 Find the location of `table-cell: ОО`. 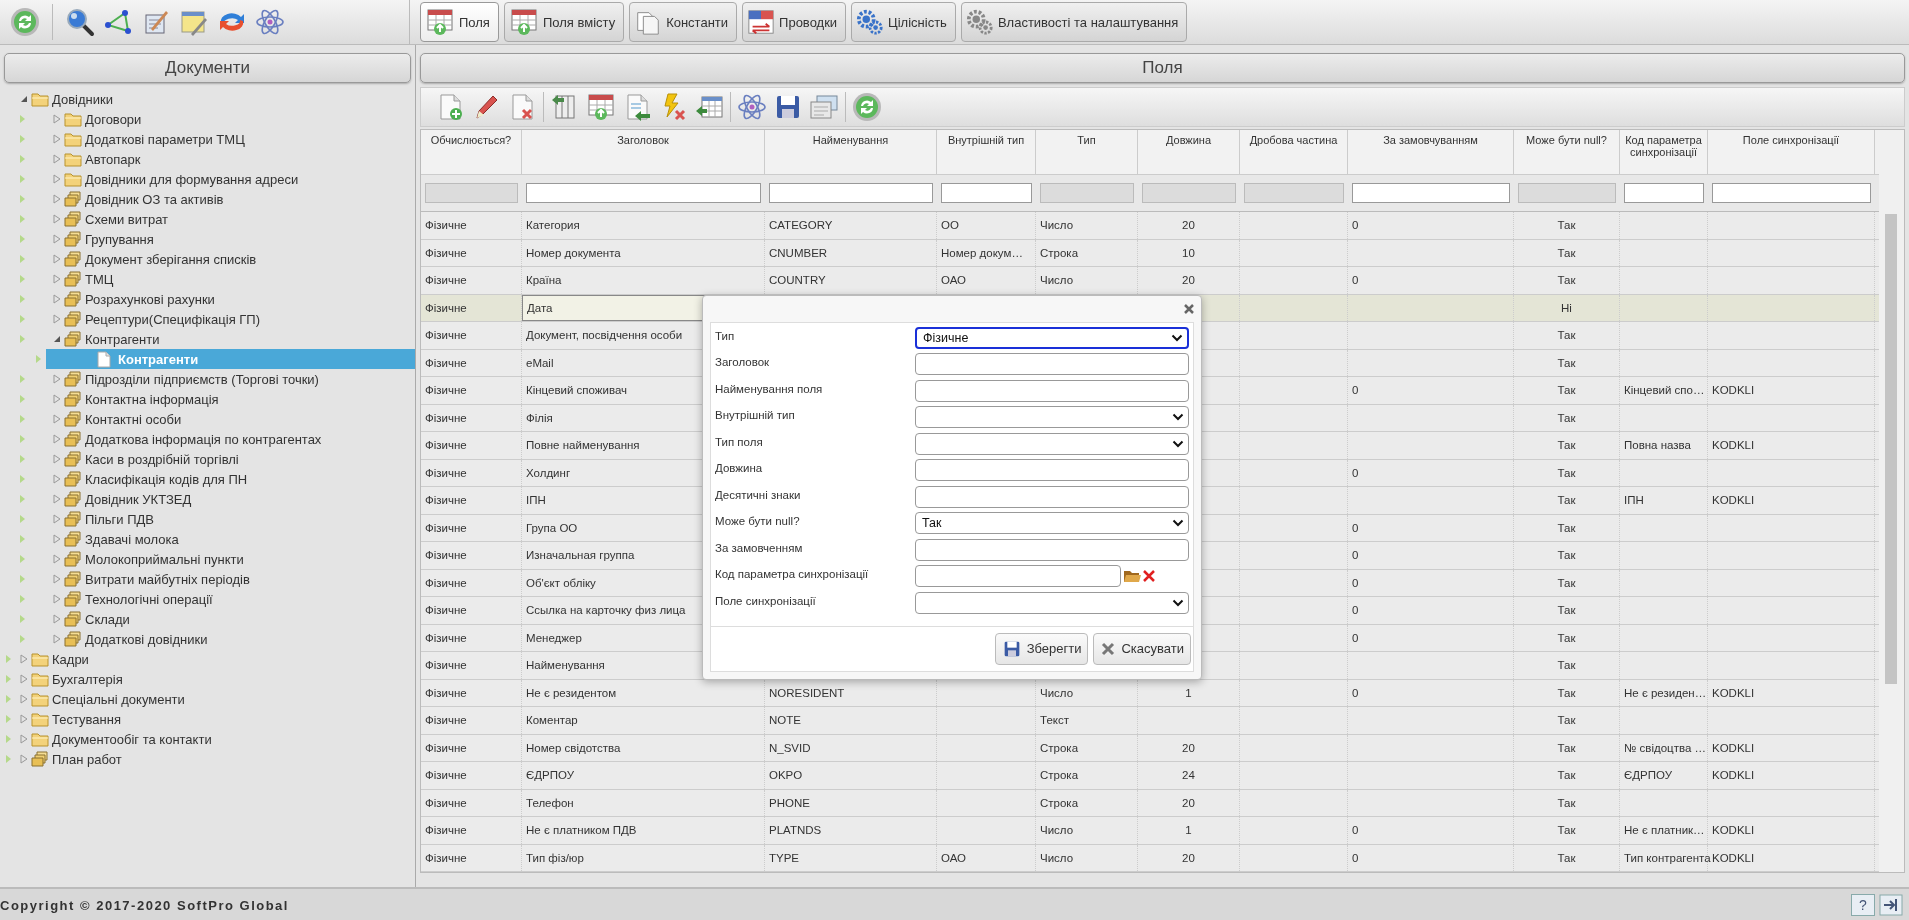

table-cell: ОО is located at coordinates (950, 225).